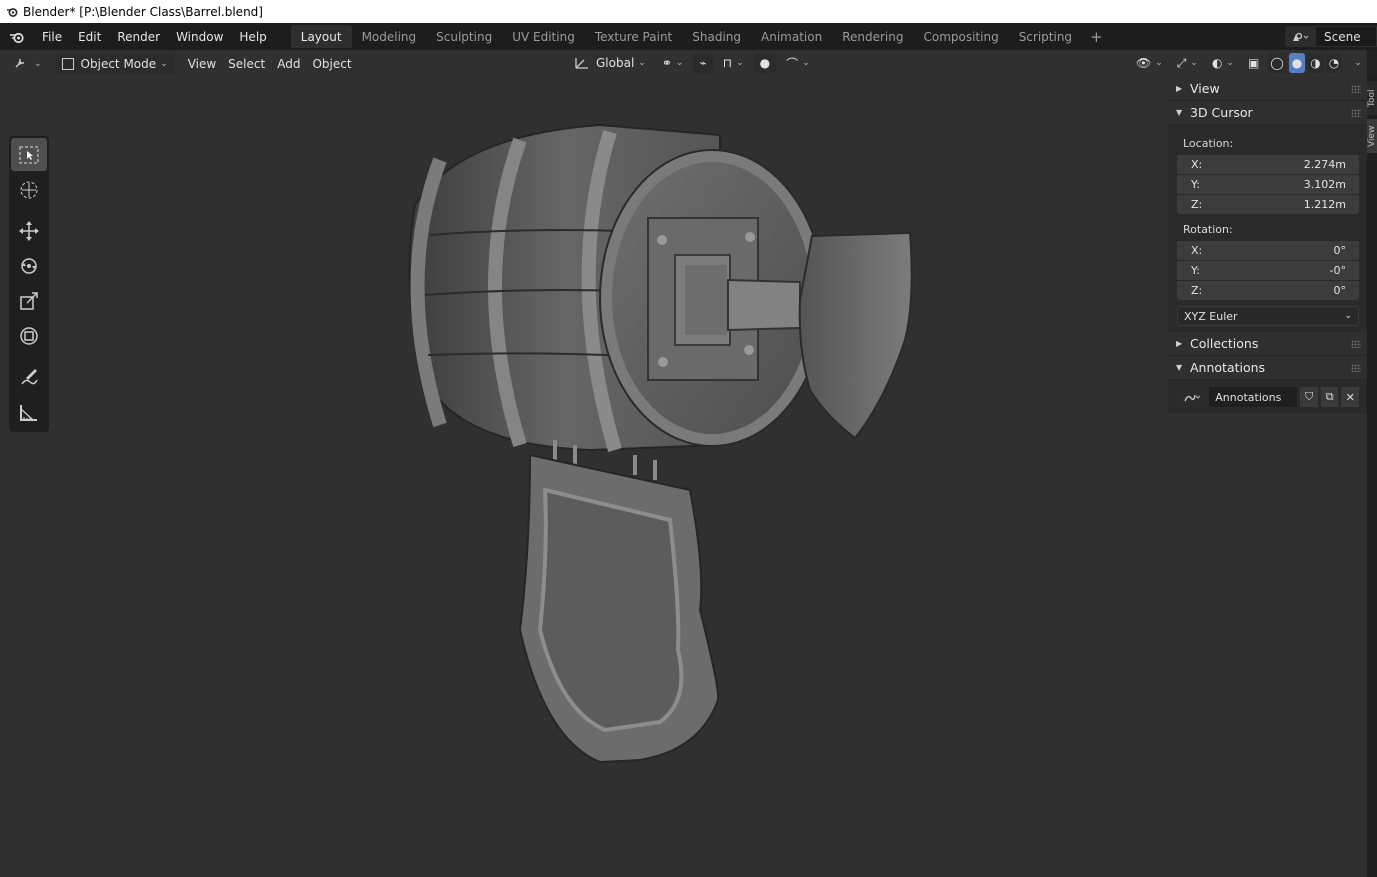 This screenshot has width=1377, height=877. What do you see at coordinates (1268, 290) in the screenshot?
I see `rotation-z-field: Z: 0°` at bounding box center [1268, 290].